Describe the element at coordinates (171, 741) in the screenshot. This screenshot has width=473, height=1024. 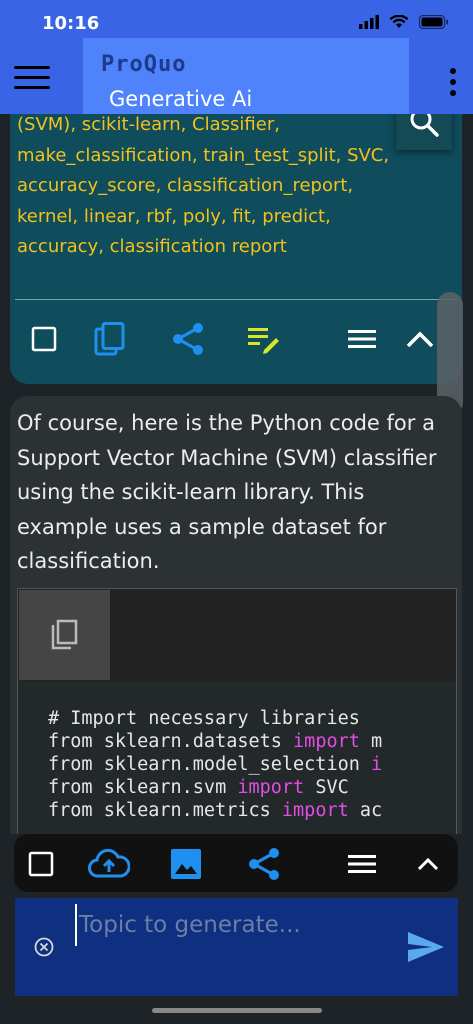
I see `code-line: from sklearn.datasets` at that location.